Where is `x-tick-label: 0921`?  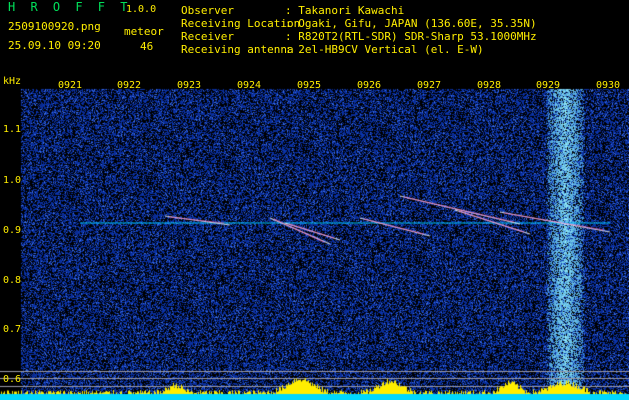
x-tick-label: 0921 is located at coordinates (70, 85).